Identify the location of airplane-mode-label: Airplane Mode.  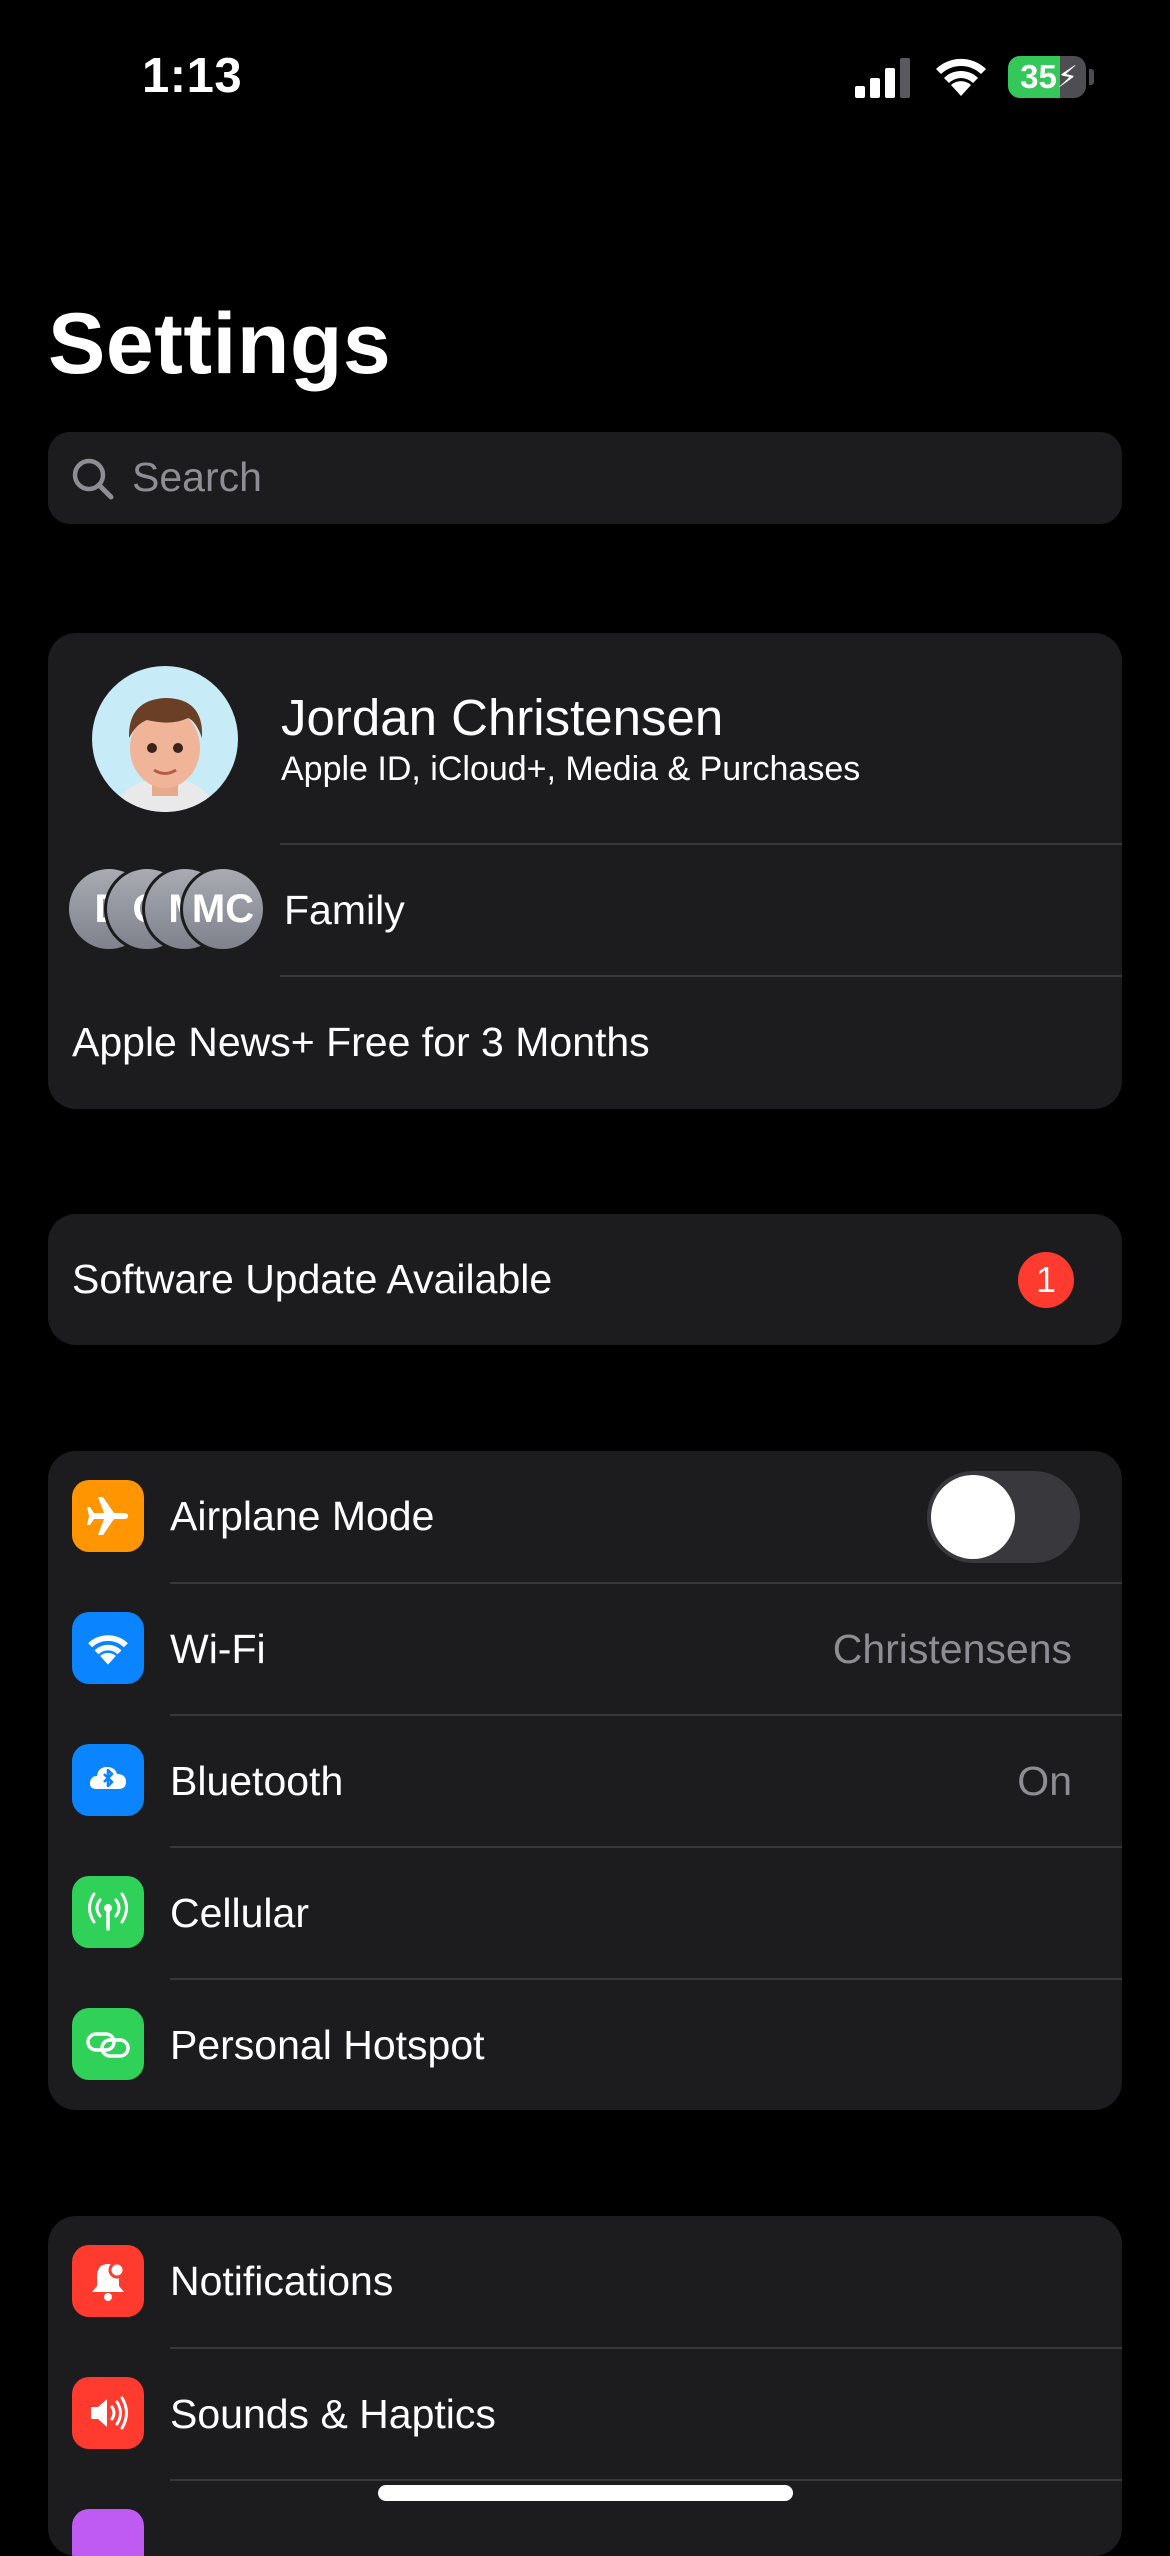
(302, 1516).